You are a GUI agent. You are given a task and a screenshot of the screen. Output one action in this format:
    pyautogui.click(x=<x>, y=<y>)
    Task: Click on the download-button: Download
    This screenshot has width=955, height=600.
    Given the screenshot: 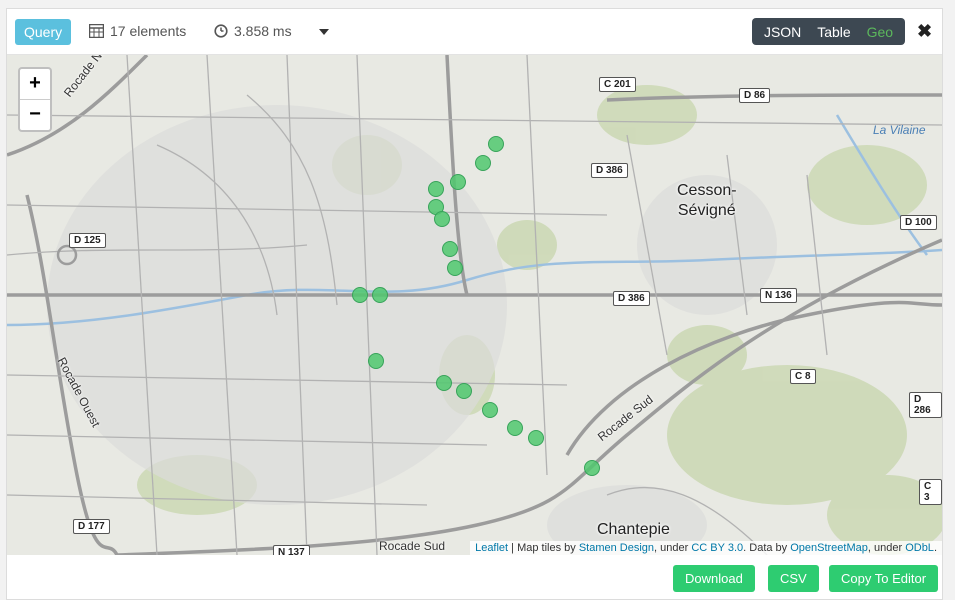 What is the action you would take?
    pyautogui.click(x=714, y=578)
    